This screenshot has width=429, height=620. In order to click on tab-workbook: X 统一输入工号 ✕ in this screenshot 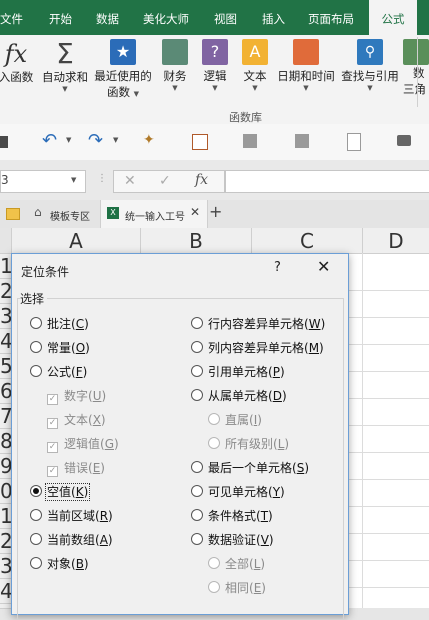, I will do `click(154, 214)`.